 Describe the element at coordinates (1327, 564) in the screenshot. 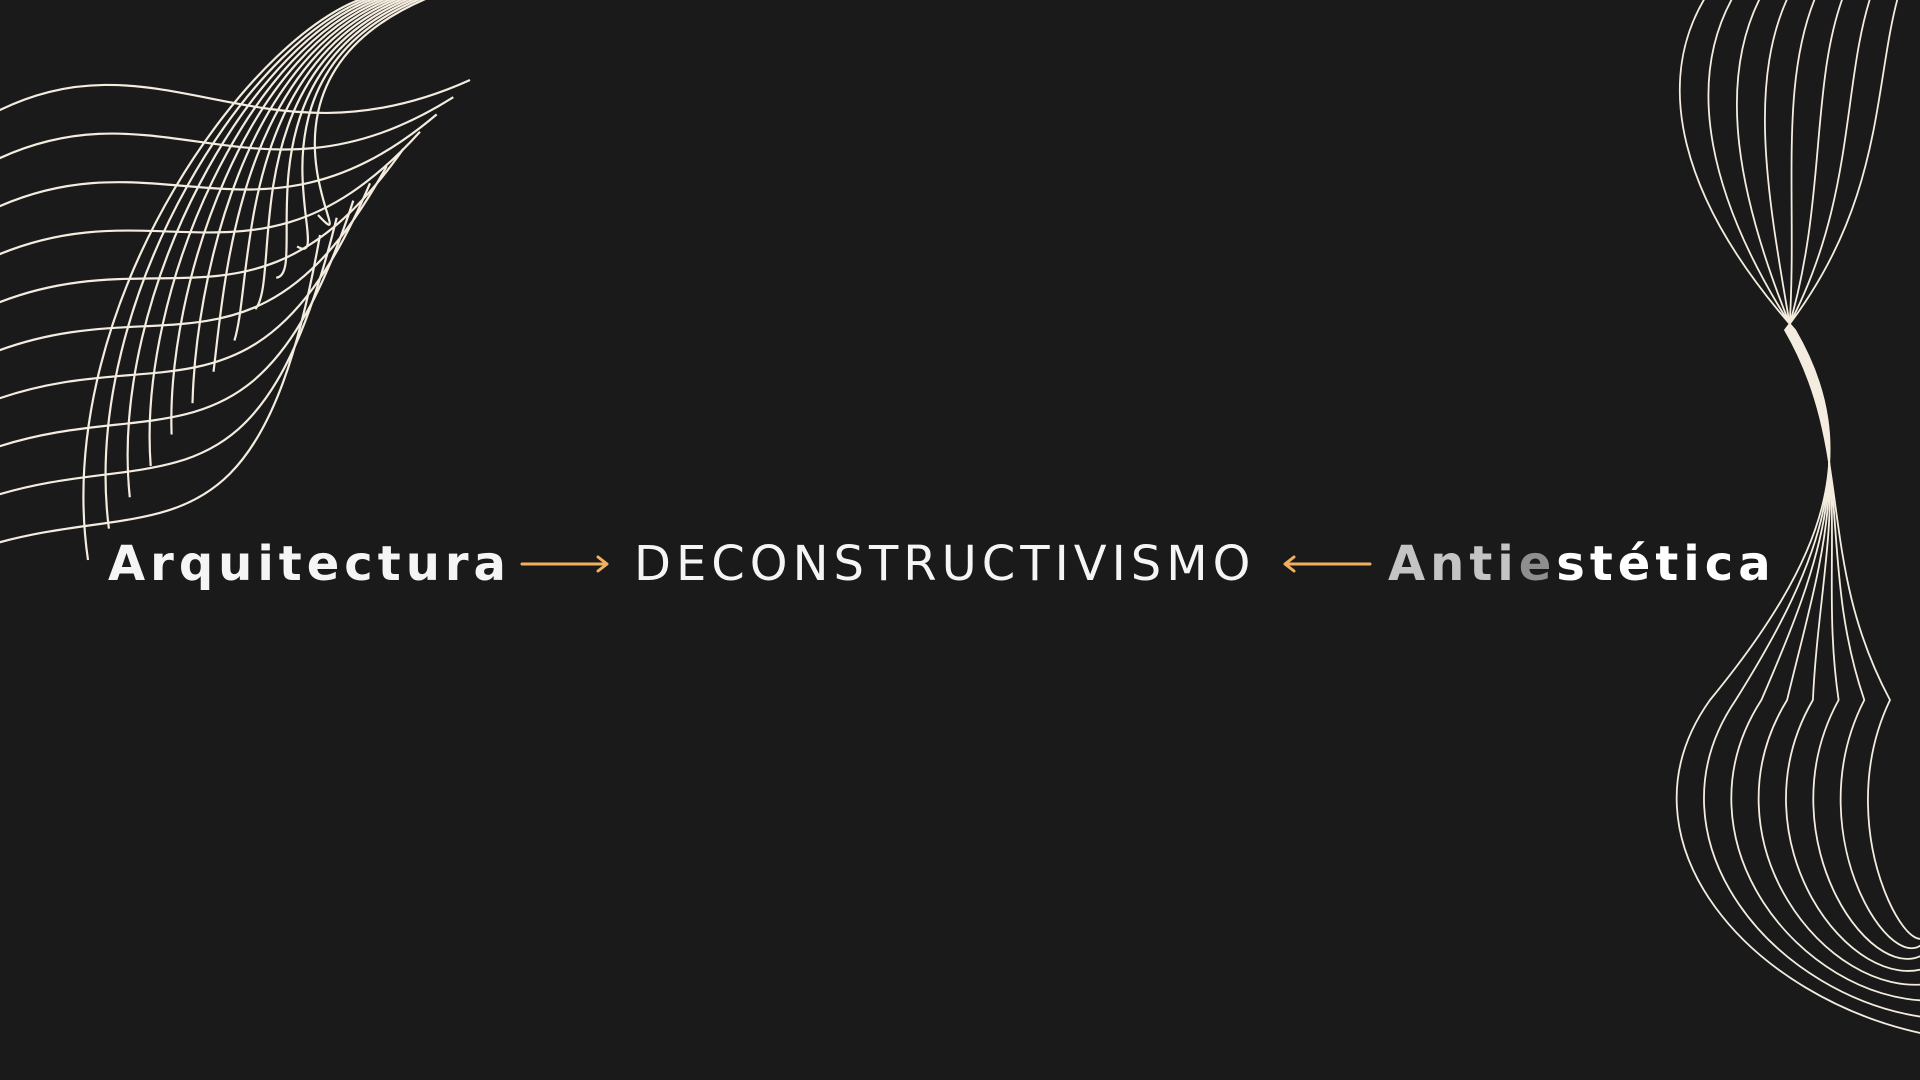

I see `arrow-left-icon` at that location.